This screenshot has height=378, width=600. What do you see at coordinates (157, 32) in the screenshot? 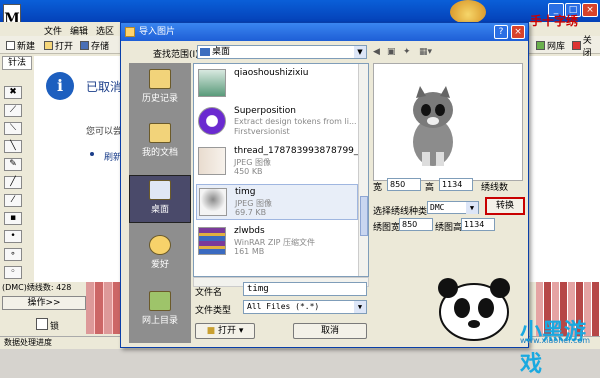
I see `dialog-title: 导入图片` at bounding box center [157, 32].